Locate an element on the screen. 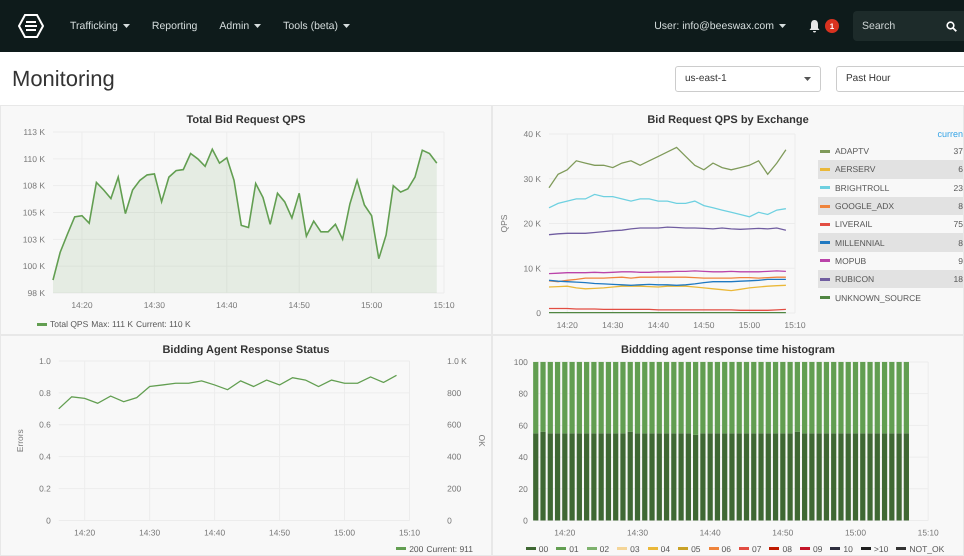 The image size is (964, 556). series-name: 03 is located at coordinates (635, 549).